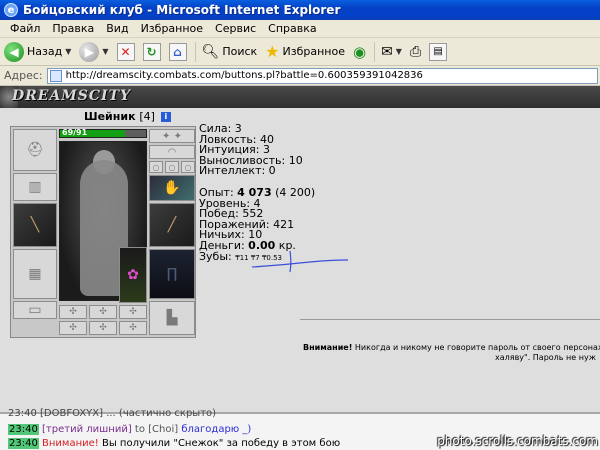 Image resolution: width=600 pixels, height=450 pixels. I want to click on amulet-icon: ◠, so click(172, 152).